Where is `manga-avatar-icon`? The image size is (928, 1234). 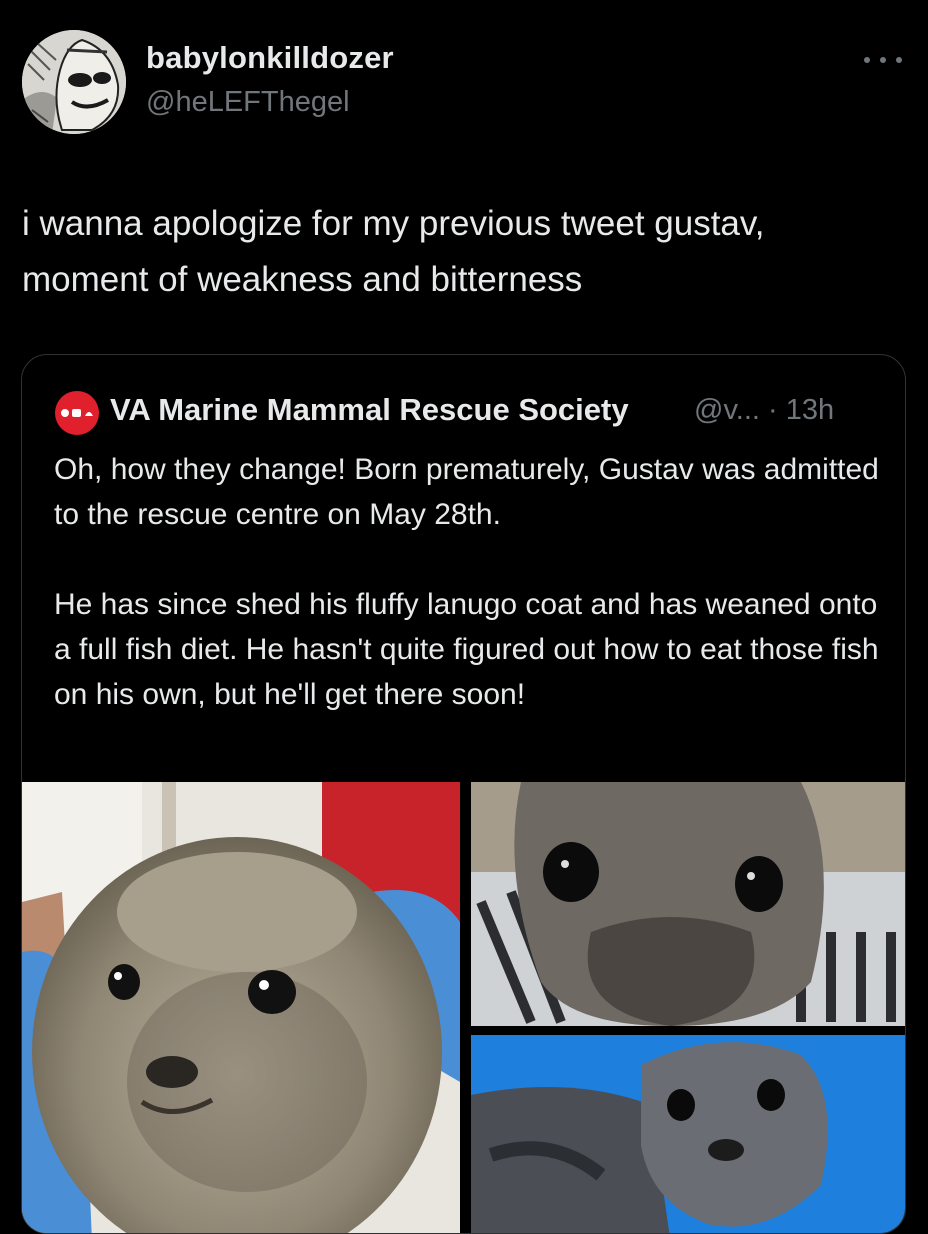
manga-avatar-icon is located at coordinates (74, 82).